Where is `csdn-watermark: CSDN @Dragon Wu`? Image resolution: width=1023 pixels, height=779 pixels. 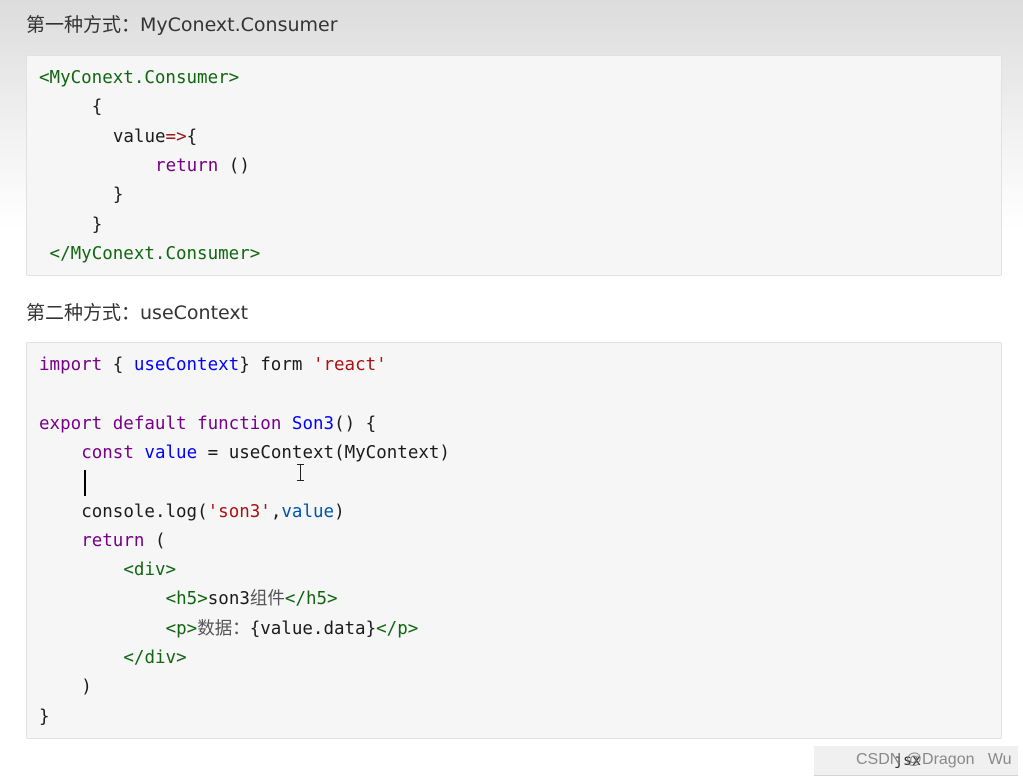 csdn-watermark: CSDN @Dragon Wu is located at coordinates (934, 759).